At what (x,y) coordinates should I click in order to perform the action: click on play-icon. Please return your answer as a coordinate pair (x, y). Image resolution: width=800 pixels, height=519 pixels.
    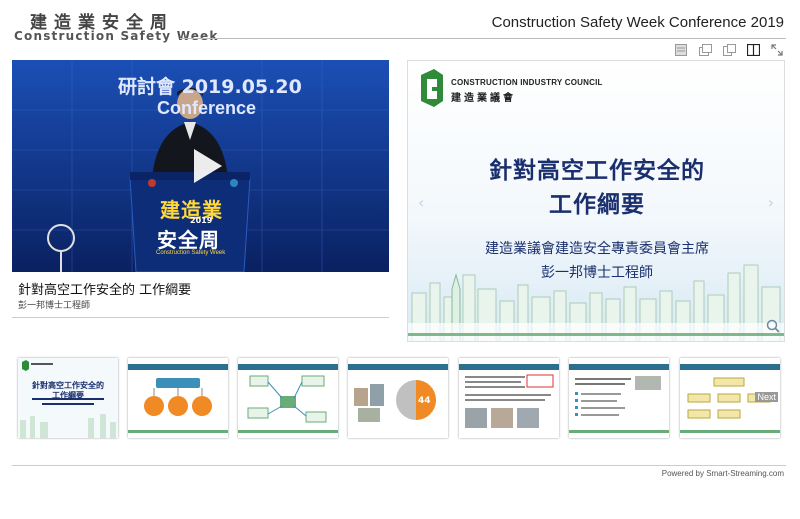
    Looking at the image, I should click on (208, 166).